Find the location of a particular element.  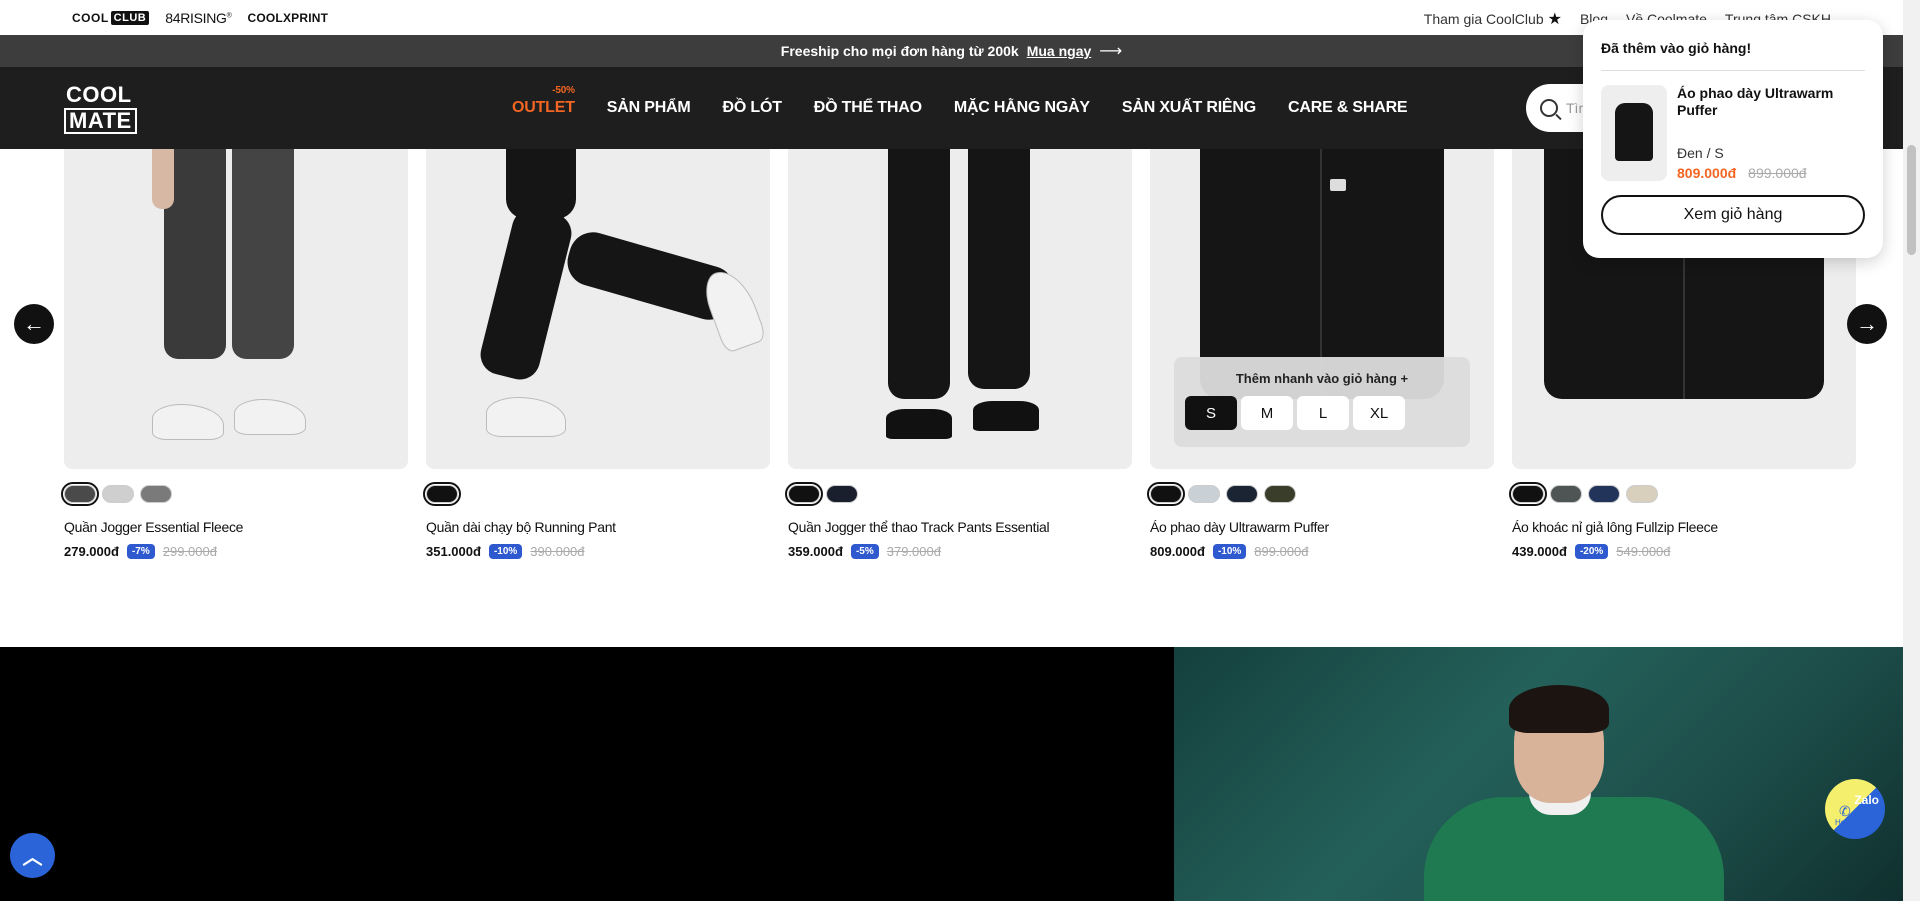

carousel-prev-button: ← is located at coordinates (34, 324).